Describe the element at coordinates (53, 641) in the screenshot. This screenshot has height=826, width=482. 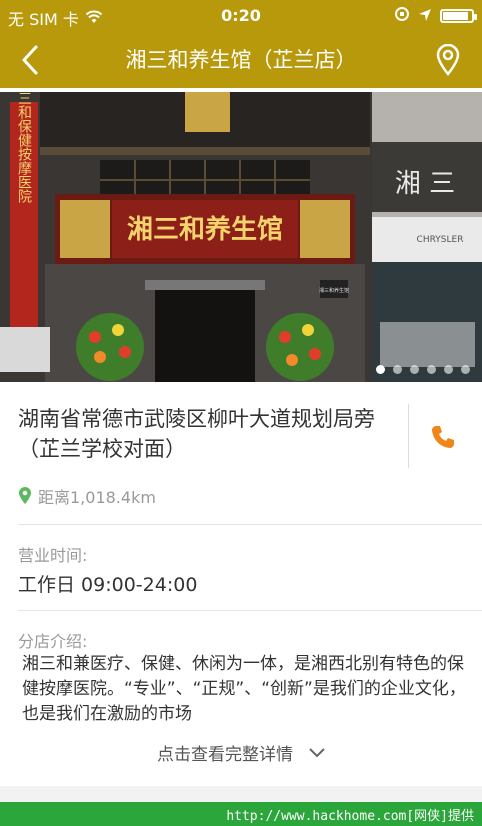
I see `intro-label: 分店介绍:` at that location.